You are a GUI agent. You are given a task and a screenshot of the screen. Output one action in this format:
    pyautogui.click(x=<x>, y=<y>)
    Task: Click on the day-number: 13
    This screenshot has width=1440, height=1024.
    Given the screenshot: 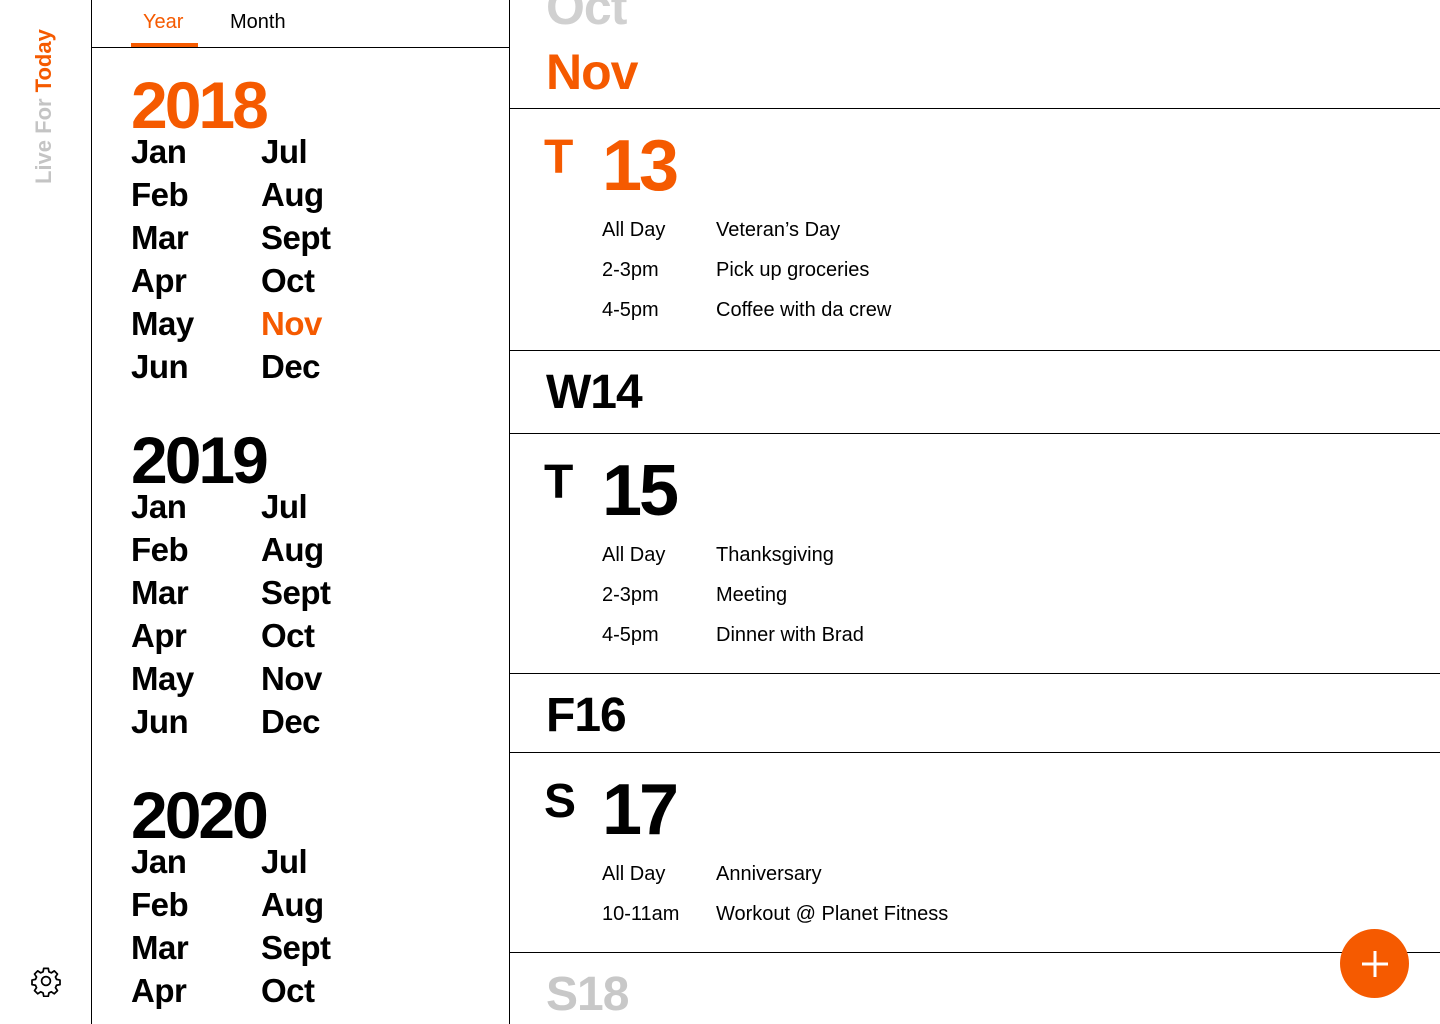 What is the action you would take?
    pyautogui.click(x=640, y=166)
    